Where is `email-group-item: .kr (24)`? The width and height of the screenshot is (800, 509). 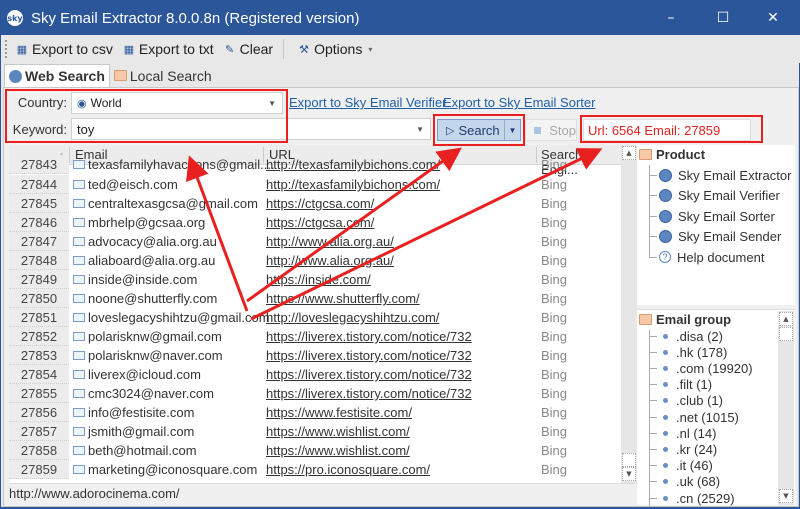 email-group-item: .kr (24) is located at coordinates (683, 449).